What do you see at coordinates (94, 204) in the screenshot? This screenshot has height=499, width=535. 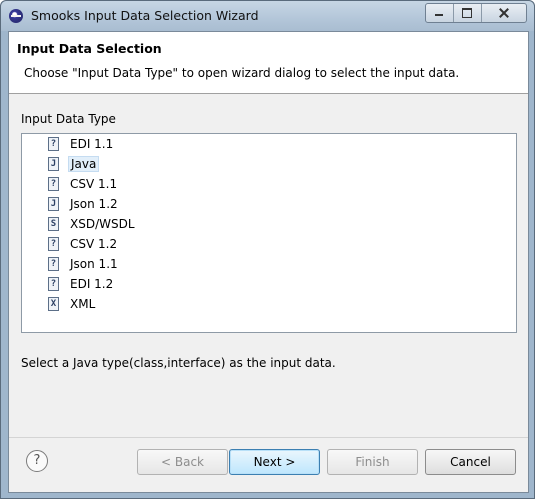 I see `list-item-label: Json 1.2` at bounding box center [94, 204].